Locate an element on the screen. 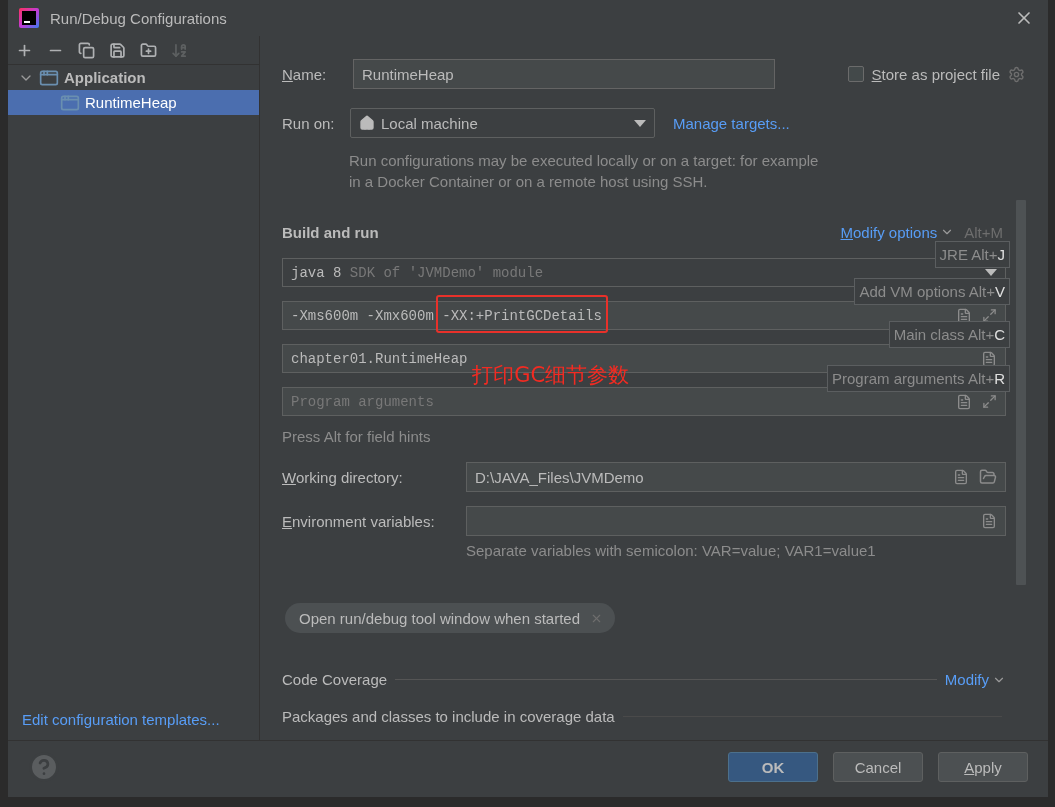 Image resolution: width=1055 pixels, height=807 pixels. dialog-button: Cancel is located at coordinates (878, 767).